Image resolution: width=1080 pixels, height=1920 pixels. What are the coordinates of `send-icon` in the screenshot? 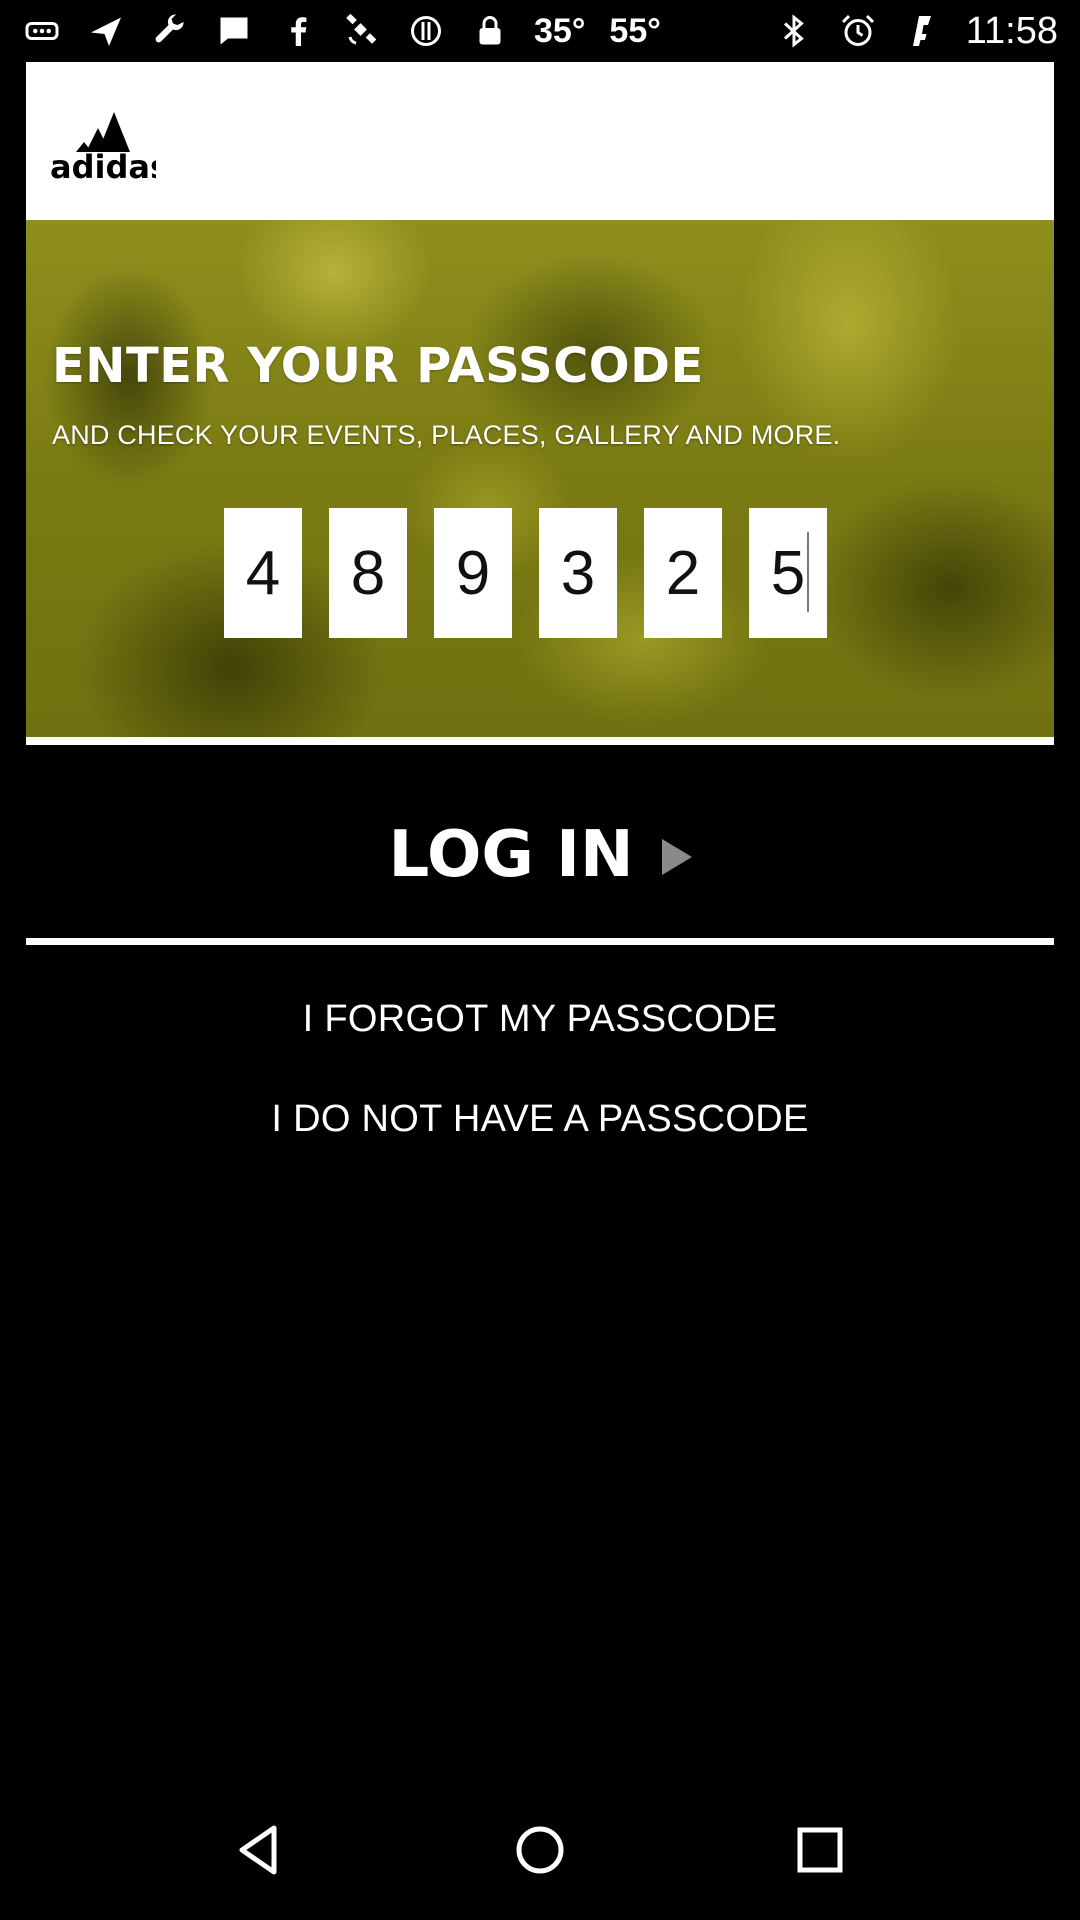 It's located at (106, 31).